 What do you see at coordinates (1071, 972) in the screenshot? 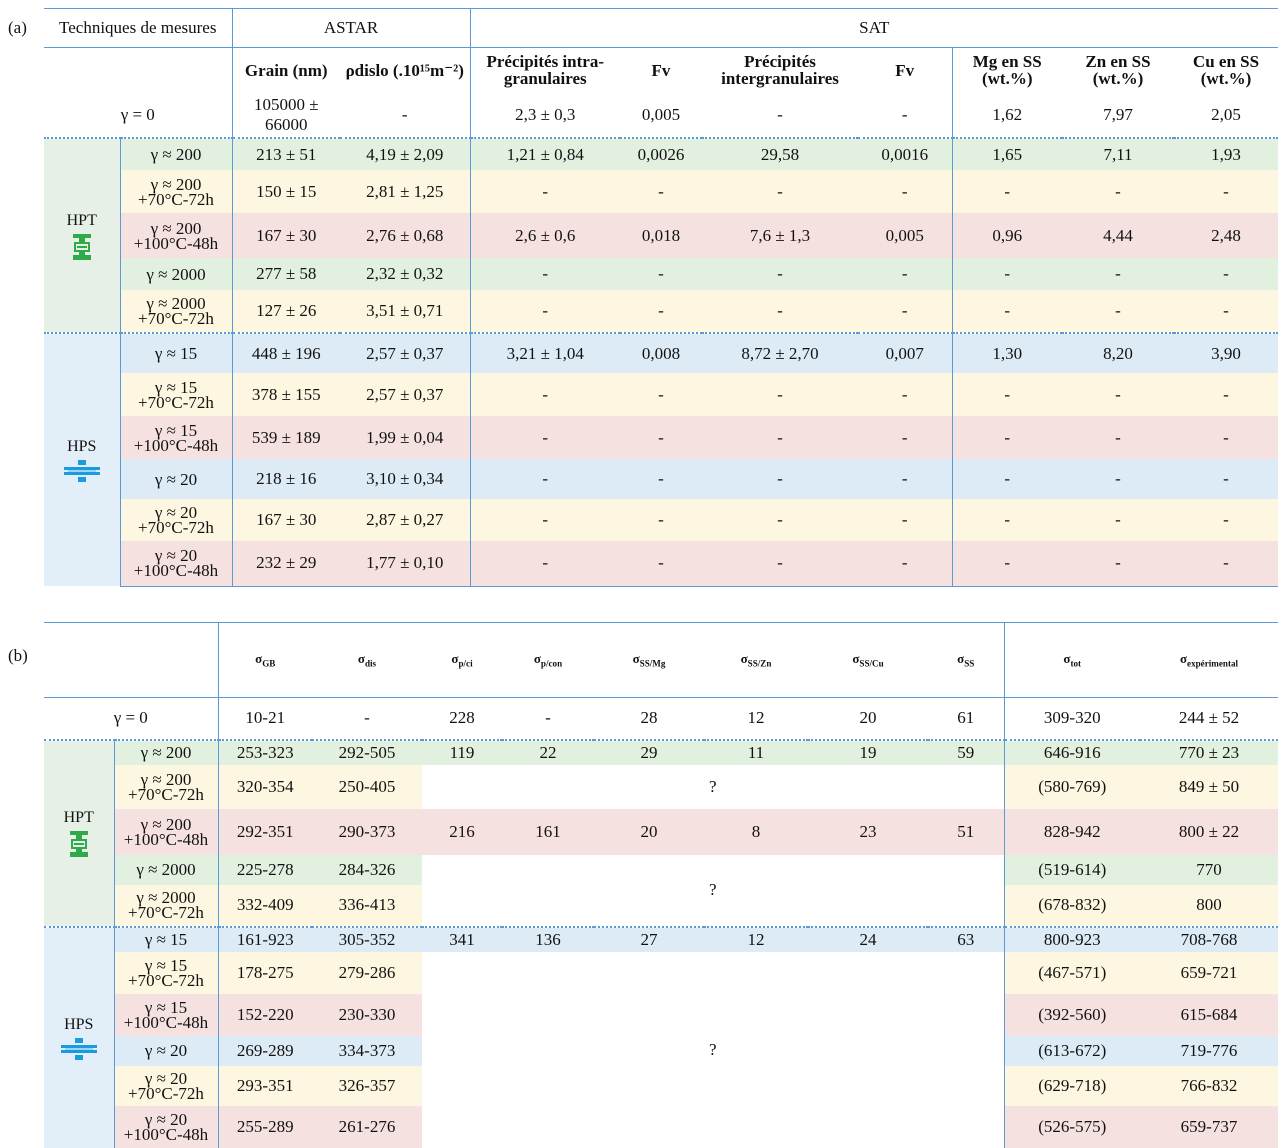
I see `cell: (467-571)` at bounding box center [1071, 972].